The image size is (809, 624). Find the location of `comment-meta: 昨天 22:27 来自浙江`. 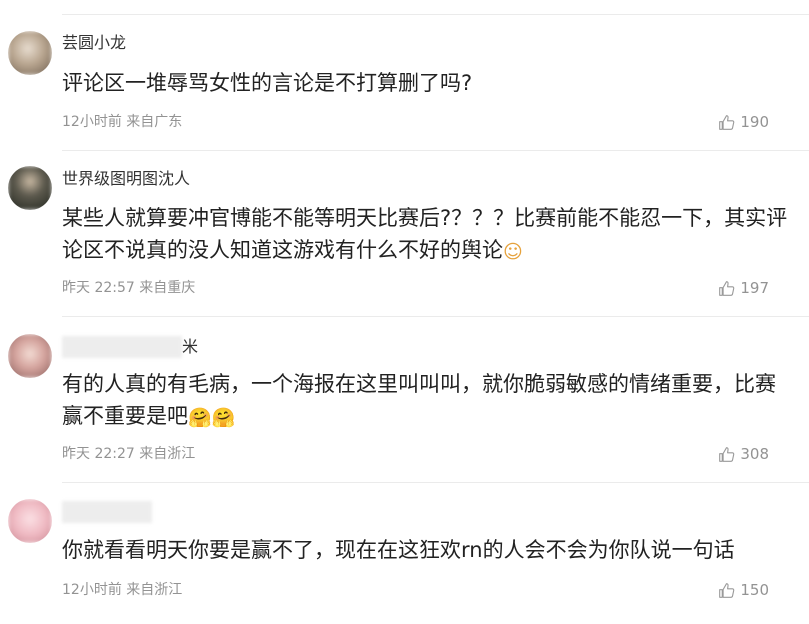

comment-meta: 昨天 22:27 来自浙江 is located at coordinates (128, 454).